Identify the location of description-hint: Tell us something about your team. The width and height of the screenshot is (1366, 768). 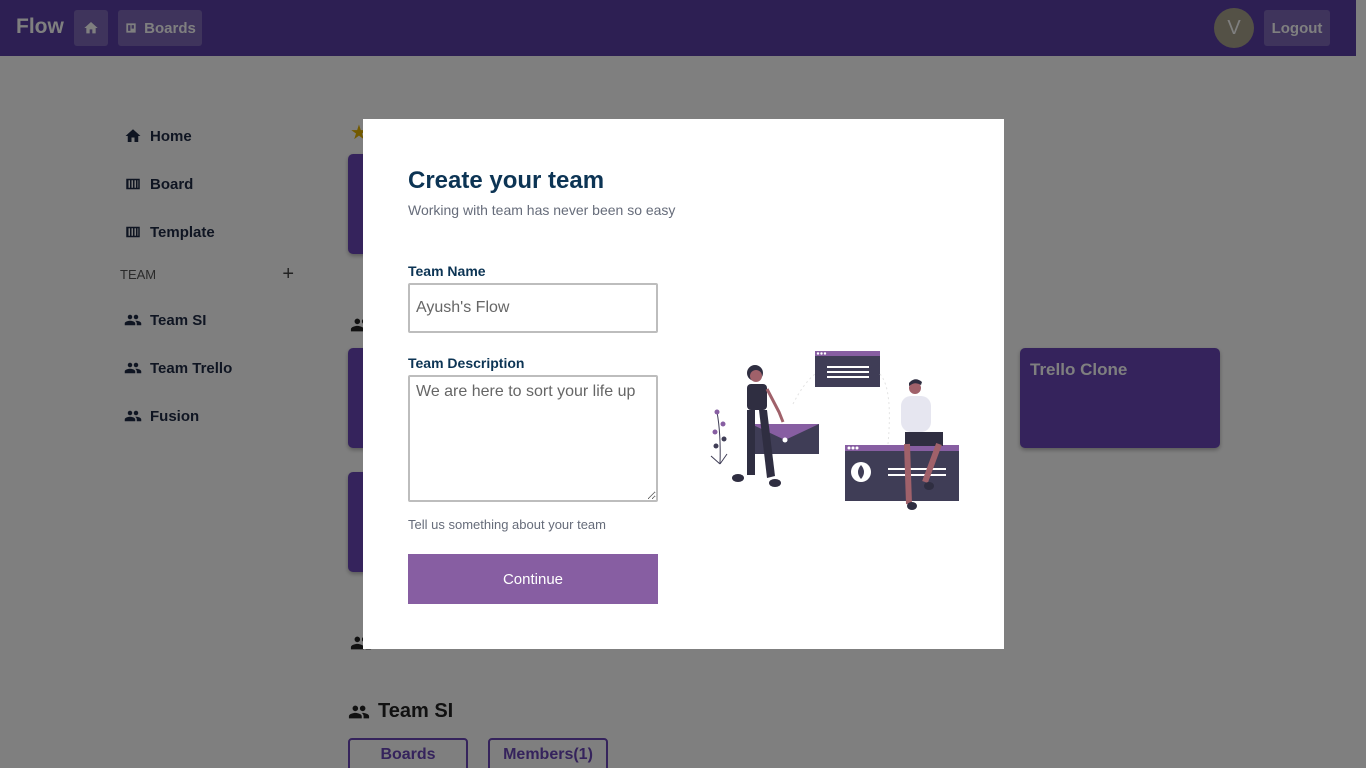
(507, 524).